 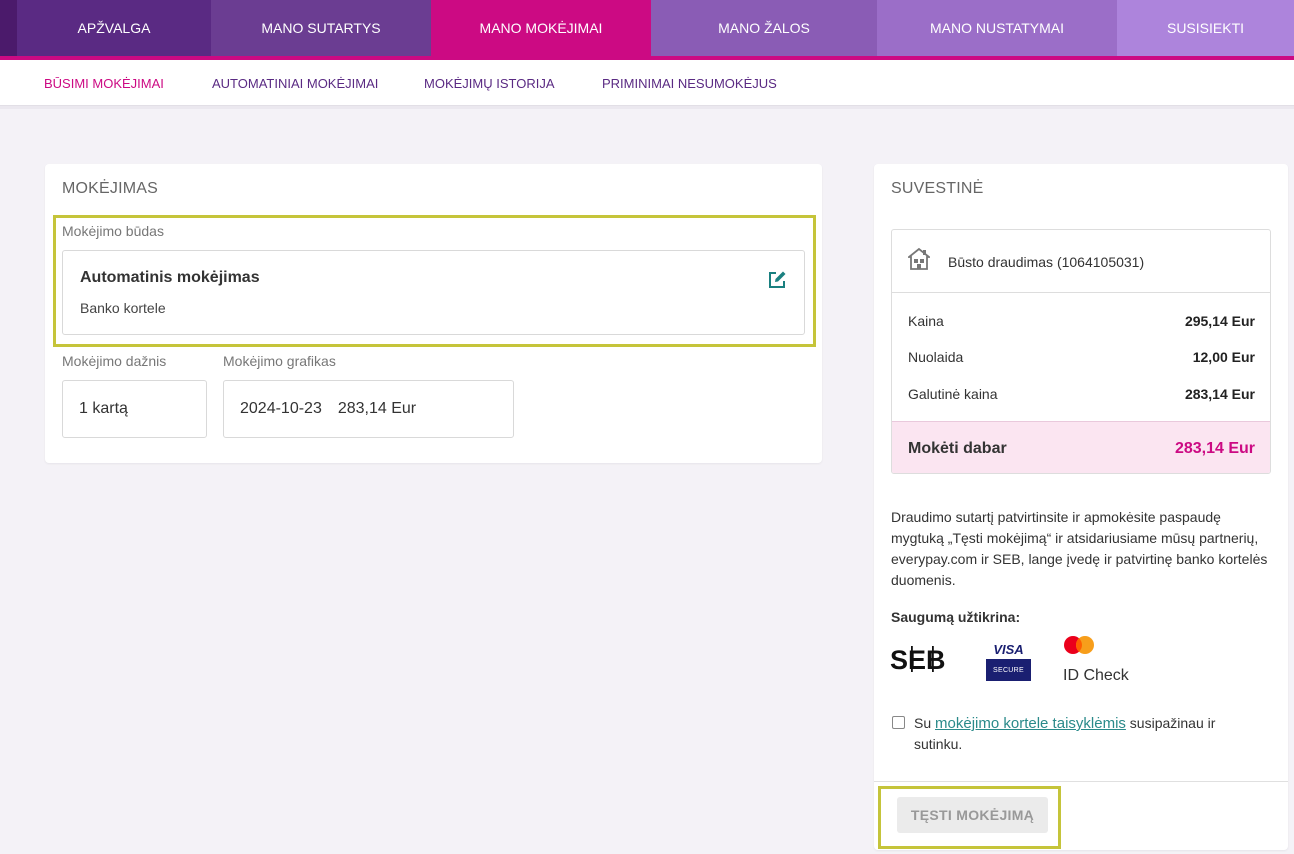 What do you see at coordinates (689, 83) in the screenshot?
I see `subtab-payment-reminders: PRIMINIMAI NESUMOKĖJUS` at bounding box center [689, 83].